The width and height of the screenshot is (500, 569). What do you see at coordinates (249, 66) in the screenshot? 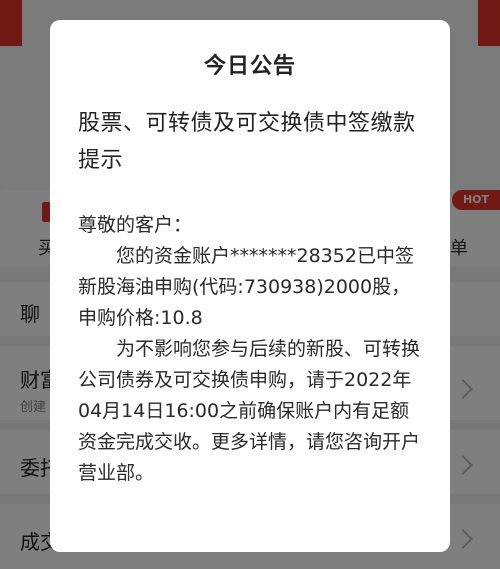
I see `dialog-title: 今日公告` at bounding box center [249, 66].